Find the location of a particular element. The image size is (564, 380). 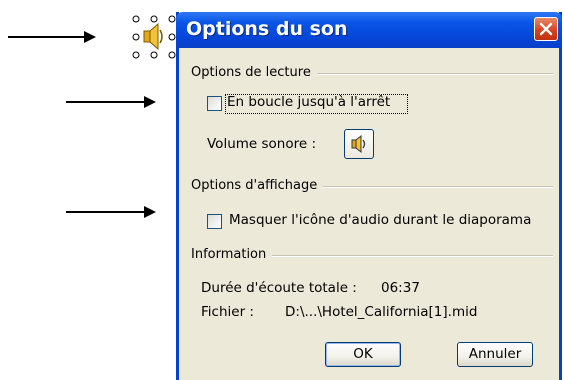

loop-label: En boucle jusqu'à l'arrêt is located at coordinates (308, 102).